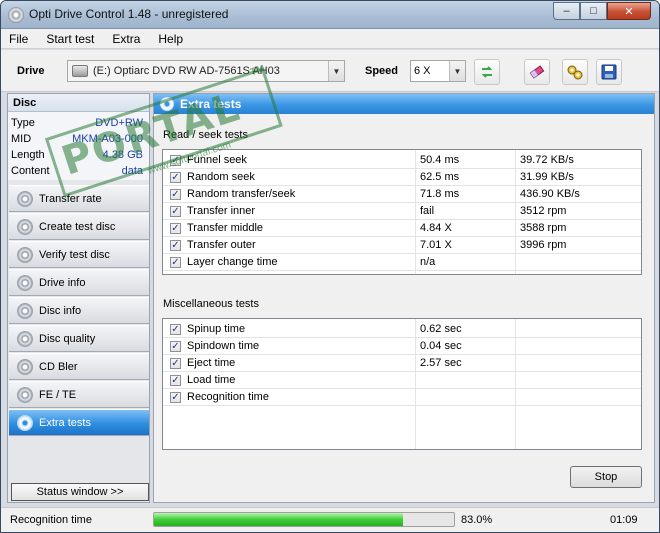  Describe the element at coordinates (422, 71) in the screenshot. I see `speed-select-value: 6 X` at that location.